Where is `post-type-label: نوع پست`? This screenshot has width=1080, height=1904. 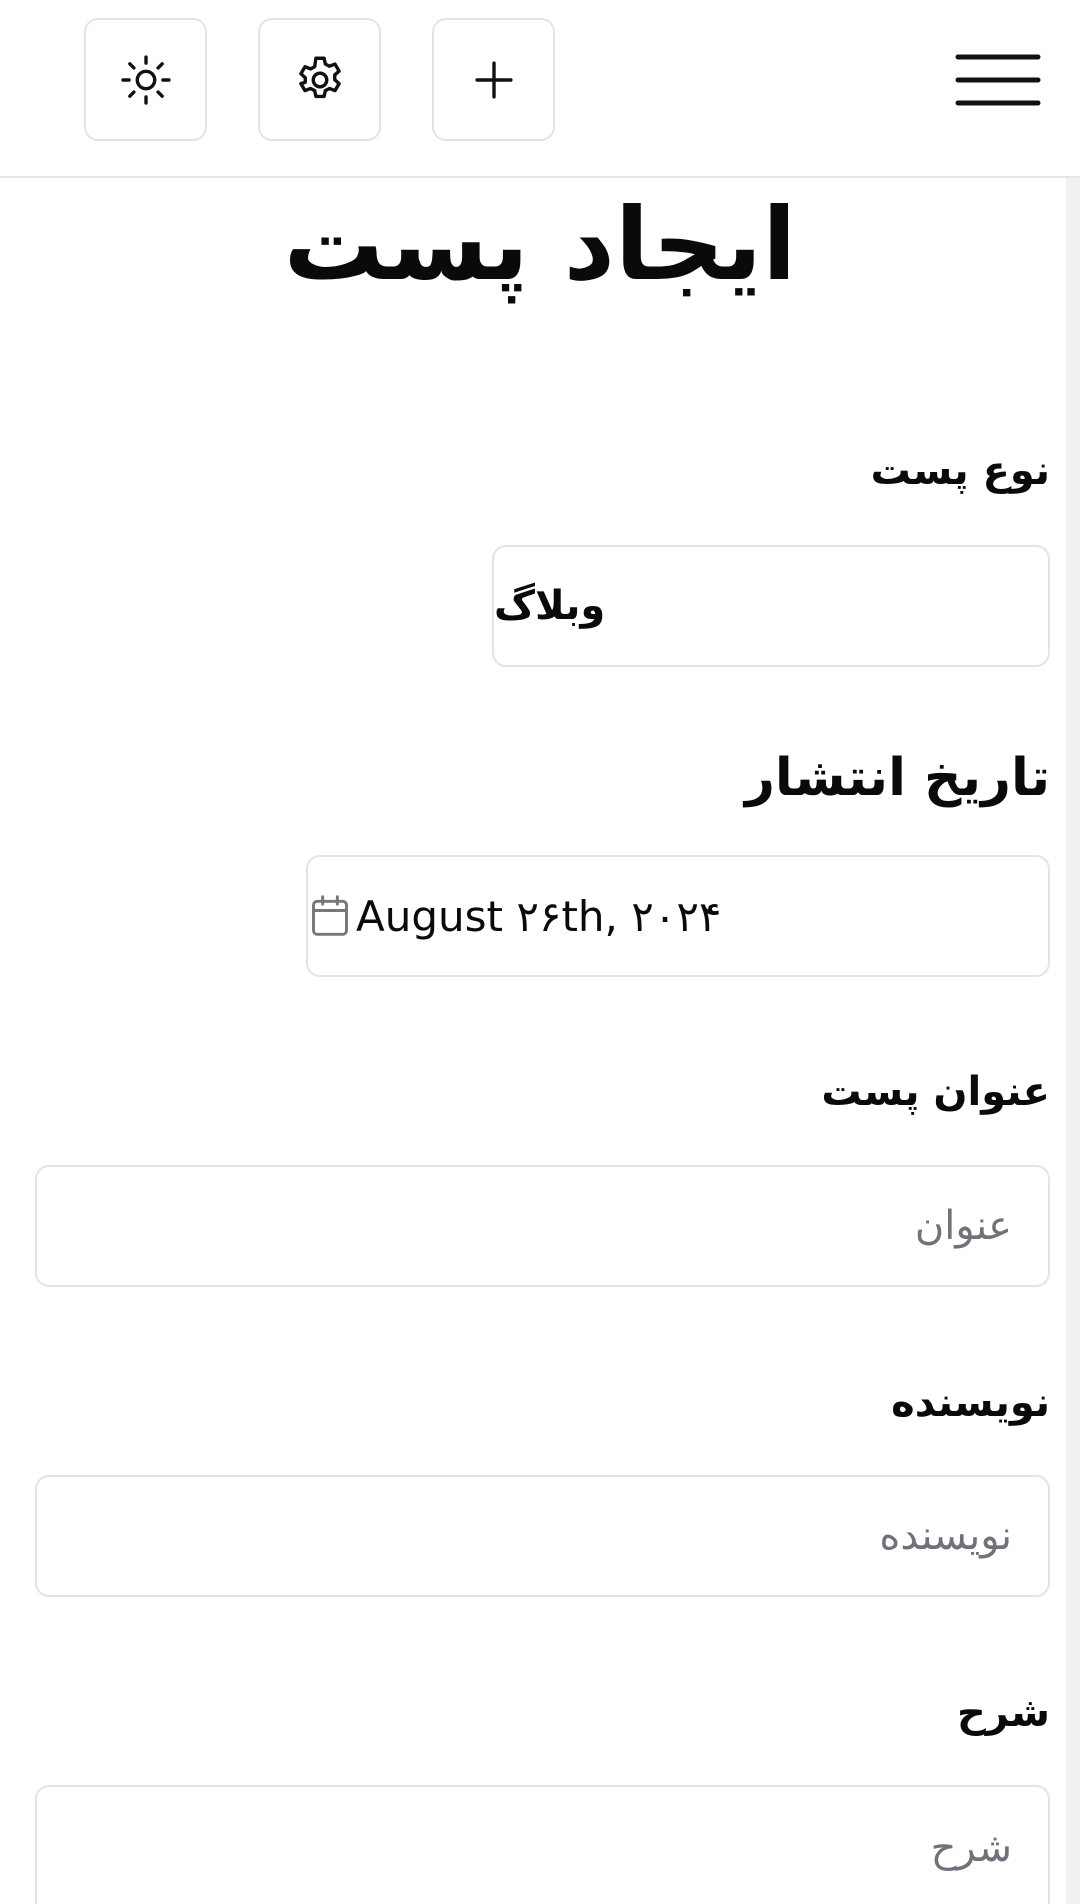 post-type-label: نوع پست is located at coordinates (960, 471).